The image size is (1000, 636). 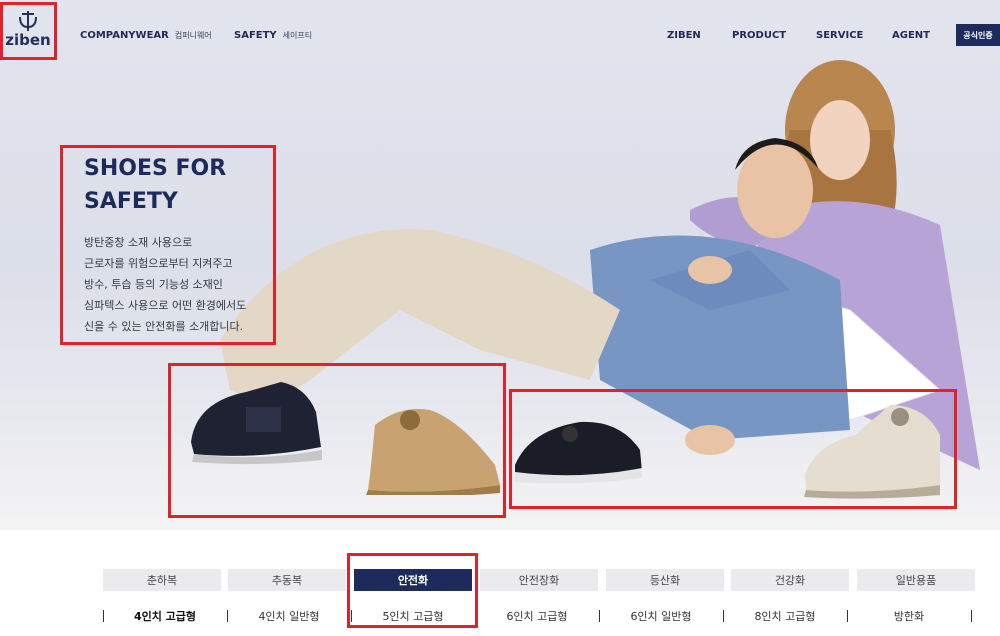 What do you see at coordinates (684, 35) in the screenshot?
I see `nav-ziben: ZIBEN` at bounding box center [684, 35].